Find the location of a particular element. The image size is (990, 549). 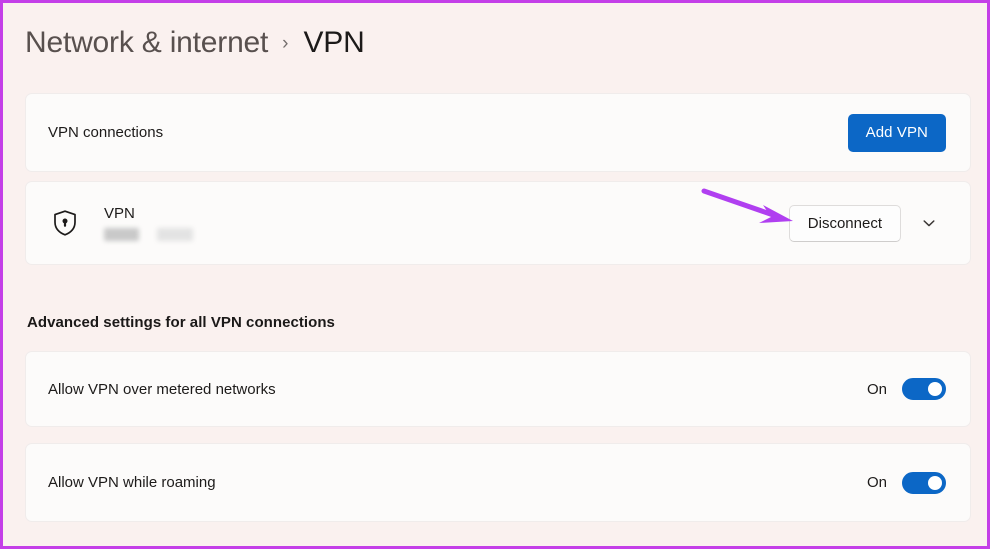

vpn-connections-card: VPN connections Add VPN is located at coordinates (498, 132).